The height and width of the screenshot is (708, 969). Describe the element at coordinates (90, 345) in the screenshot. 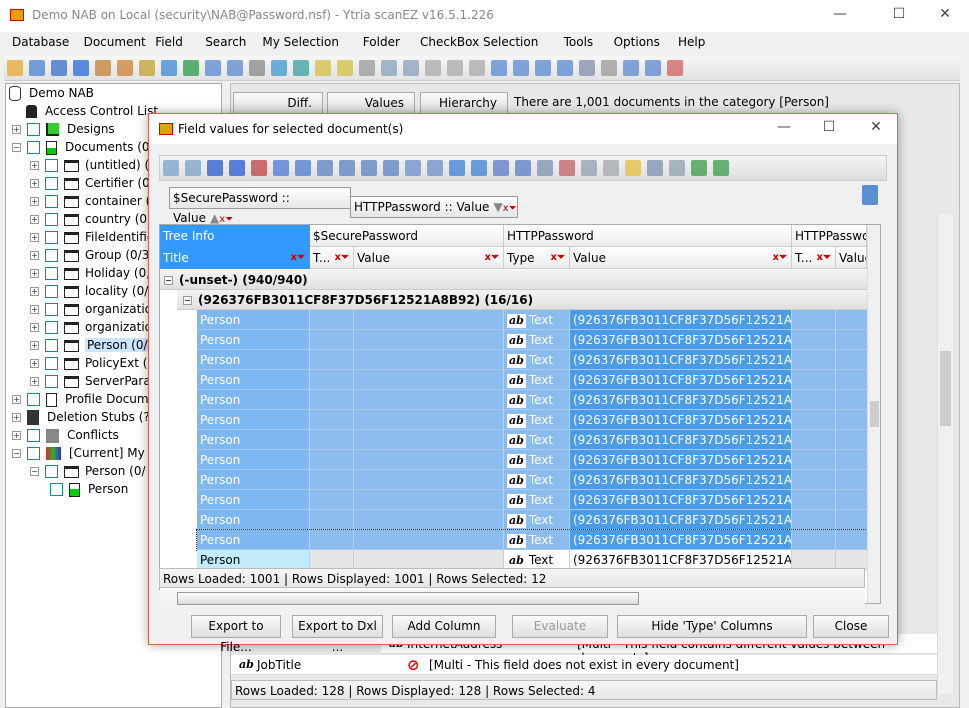

I see `tree-item: + Person (0/` at that location.